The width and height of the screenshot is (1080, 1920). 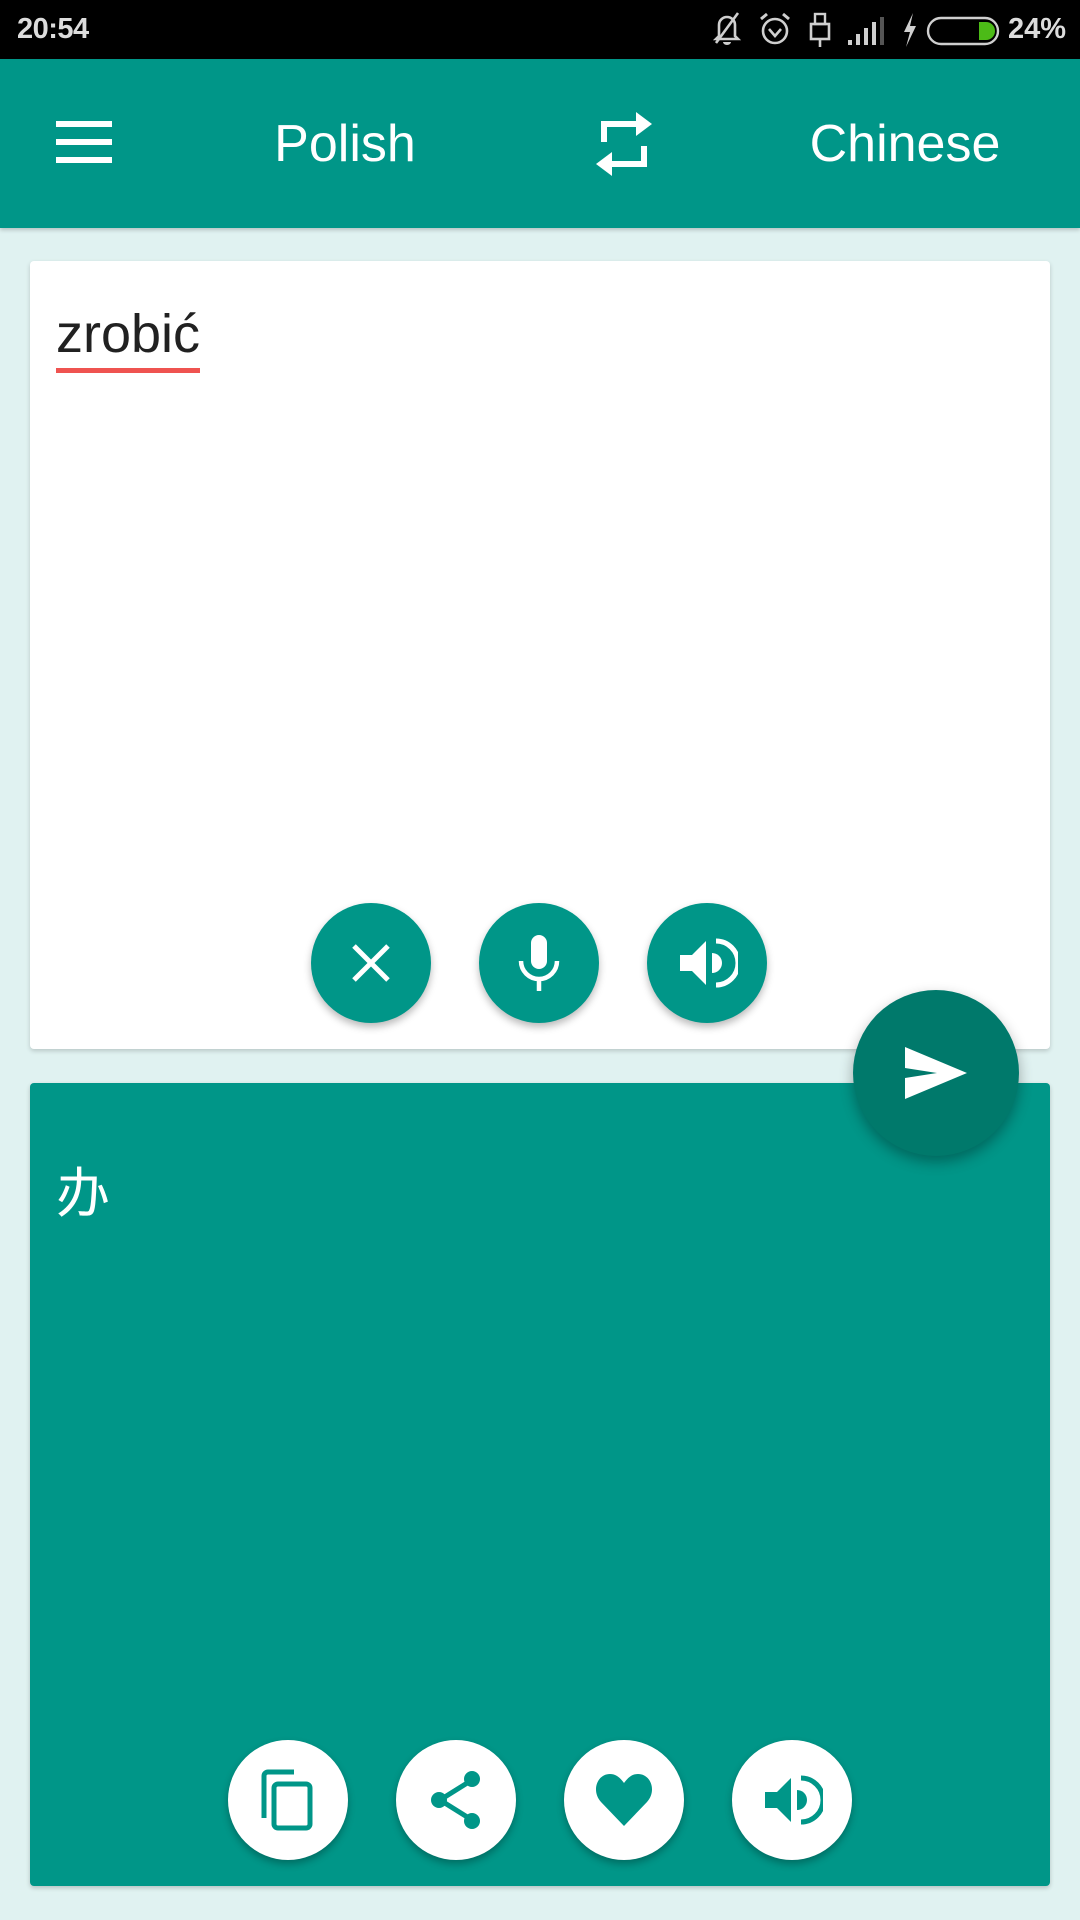 I want to click on alarm-icon, so click(x=775, y=28).